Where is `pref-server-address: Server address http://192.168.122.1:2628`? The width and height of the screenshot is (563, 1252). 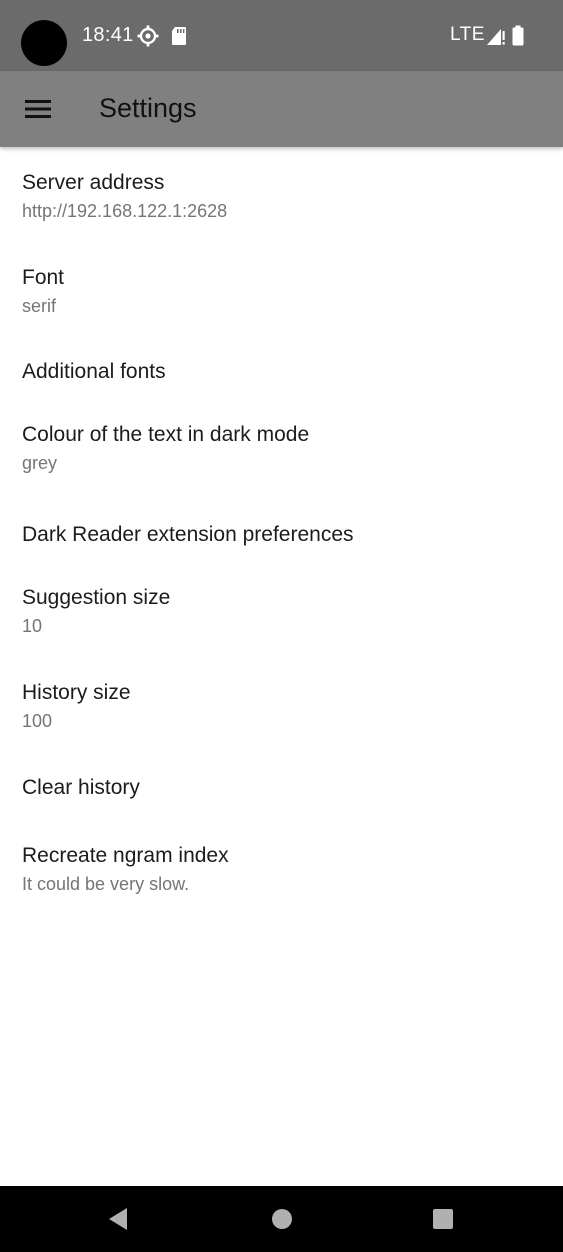 pref-server-address: Server address http://192.168.122.1:2628 is located at coordinates (281, 194).